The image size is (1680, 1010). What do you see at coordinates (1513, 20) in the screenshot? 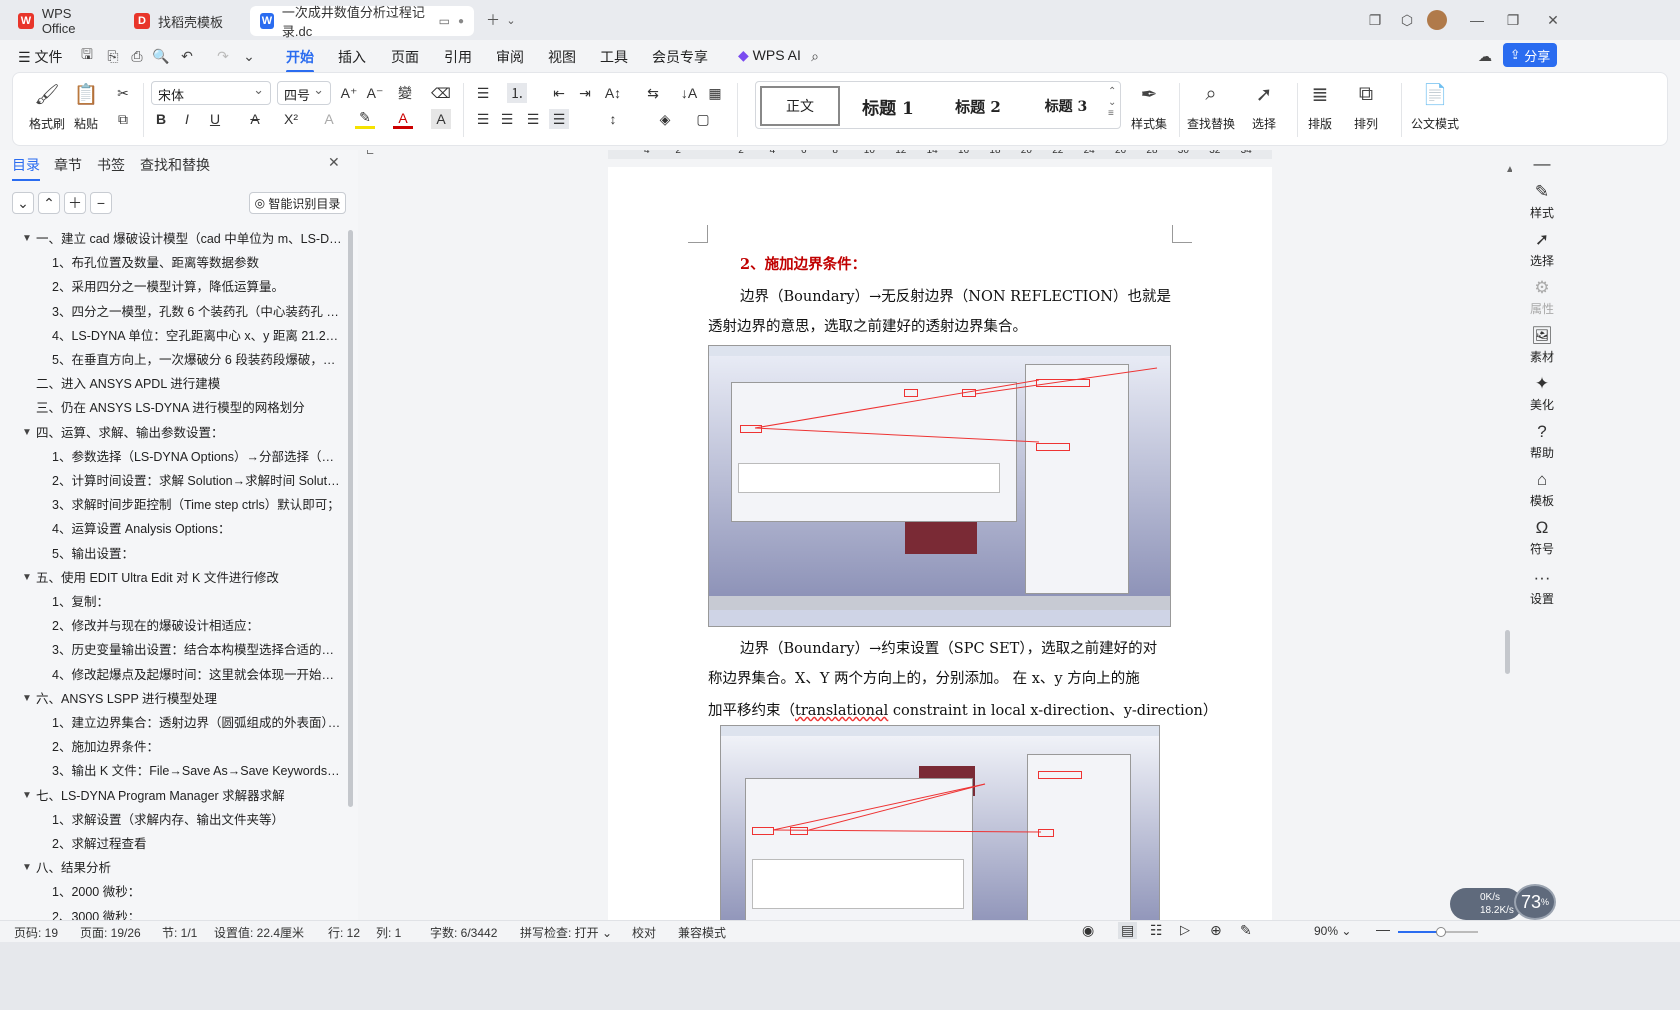
I see `restore-icon: ❐` at bounding box center [1513, 20].